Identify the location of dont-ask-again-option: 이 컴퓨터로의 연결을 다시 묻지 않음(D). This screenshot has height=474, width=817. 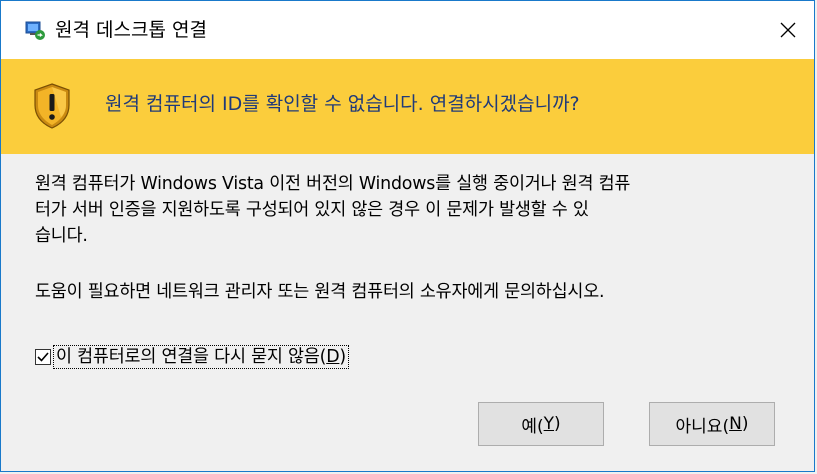
(192, 357).